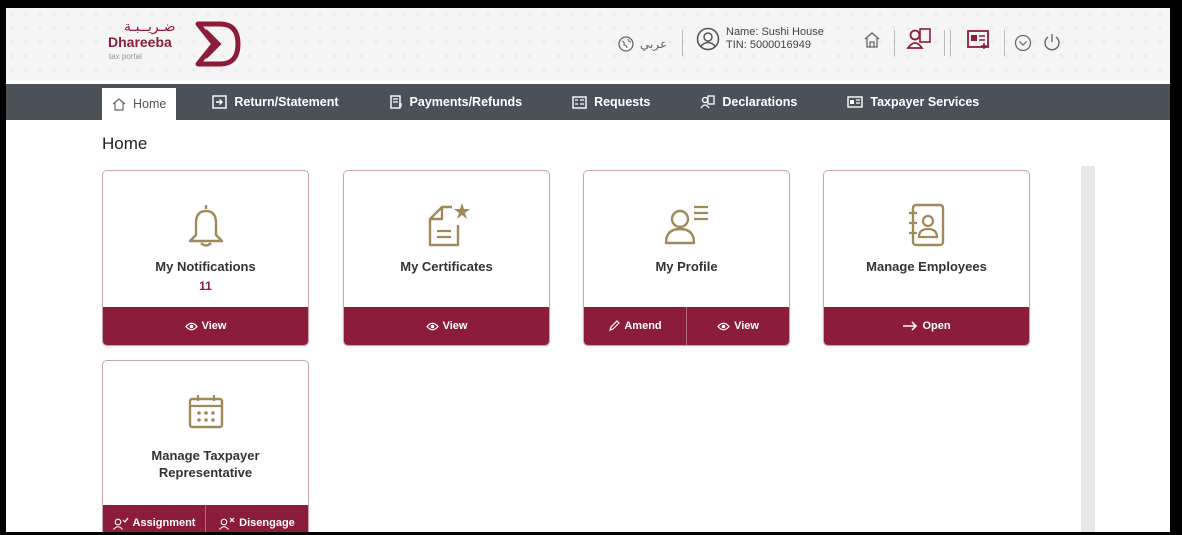 The image size is (1182, 535). What do you see at coordinates (643, 326) in the screenshot?
I see `action-label: Amend` at bounding box center [643, 326].